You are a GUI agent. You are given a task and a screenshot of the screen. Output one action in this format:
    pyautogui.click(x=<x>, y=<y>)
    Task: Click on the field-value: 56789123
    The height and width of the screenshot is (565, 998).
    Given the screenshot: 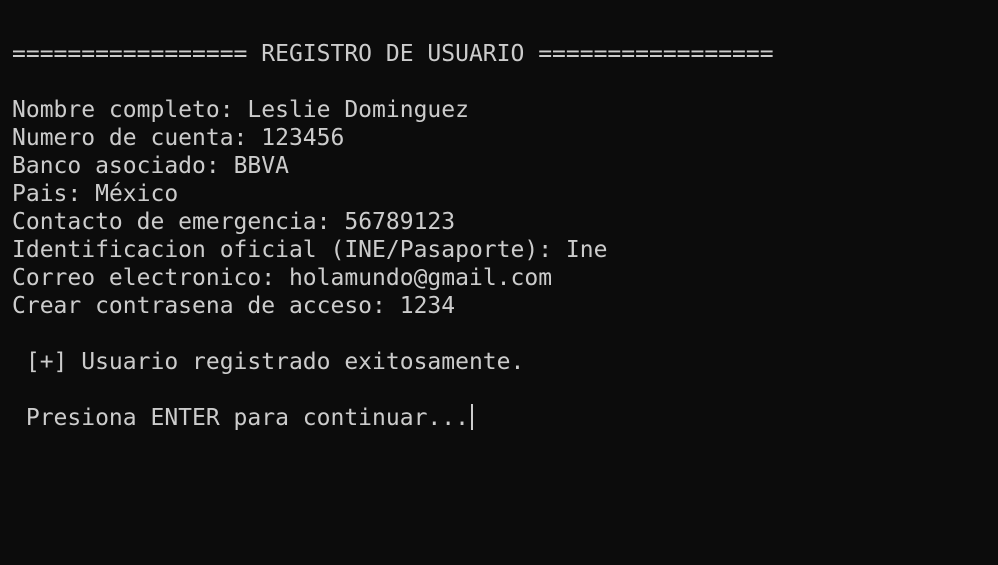 What is the action you would take?
    pyautogui.click(x=400, y=222)
    